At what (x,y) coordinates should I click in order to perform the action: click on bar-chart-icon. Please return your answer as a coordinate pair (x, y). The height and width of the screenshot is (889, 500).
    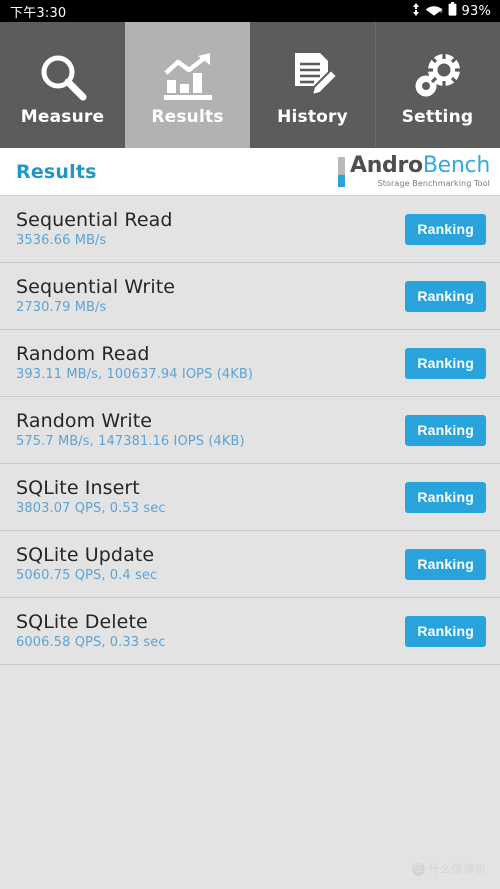
    Looking at the image, I should click on (188, 74).